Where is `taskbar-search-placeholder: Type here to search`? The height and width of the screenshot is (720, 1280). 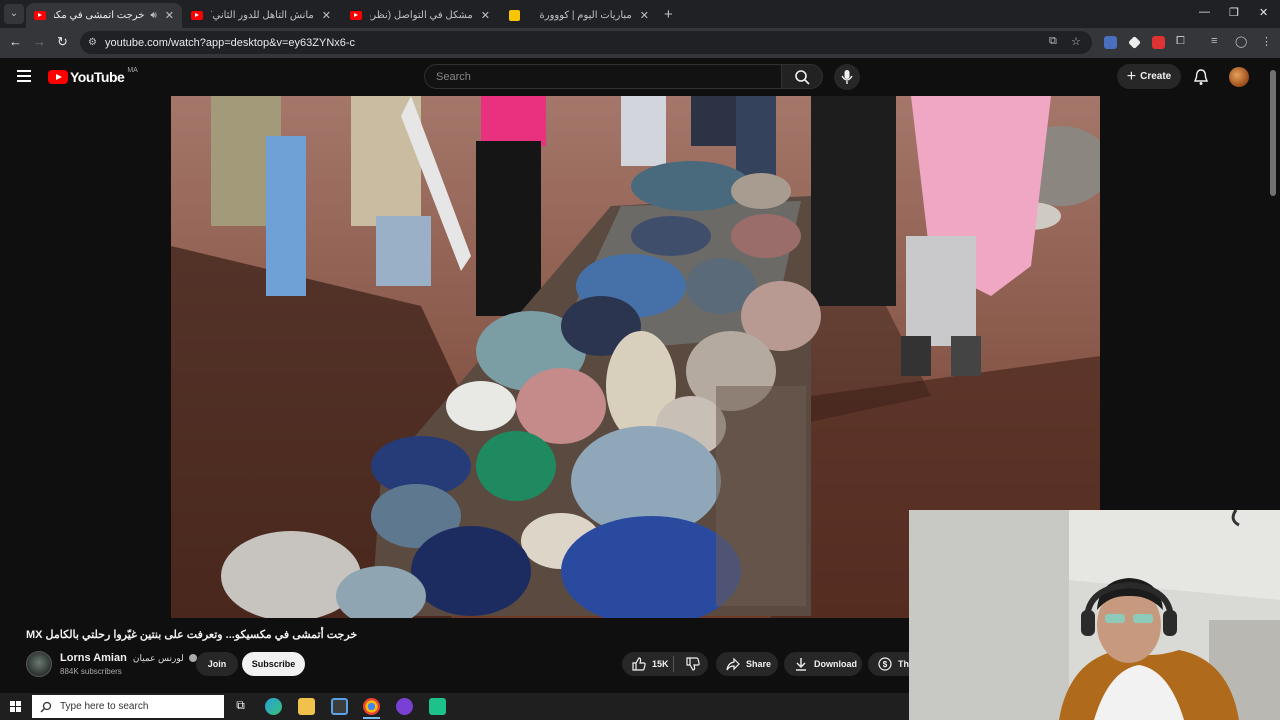 taskbar-search-placeholder: Type here to search is located at coordinates (104, 706).